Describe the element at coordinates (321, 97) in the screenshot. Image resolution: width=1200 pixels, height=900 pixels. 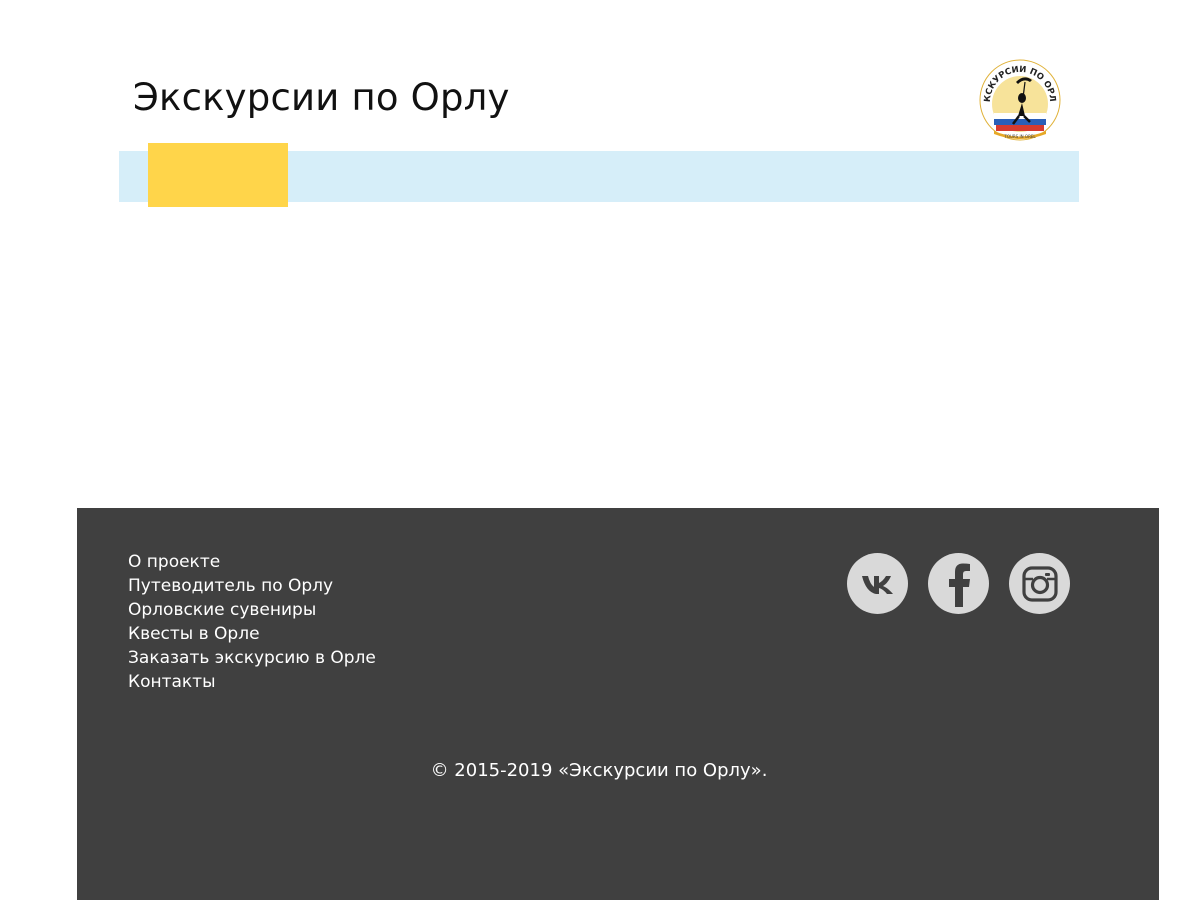
I see `site-title: Экскурсии по Орлу` at that location.